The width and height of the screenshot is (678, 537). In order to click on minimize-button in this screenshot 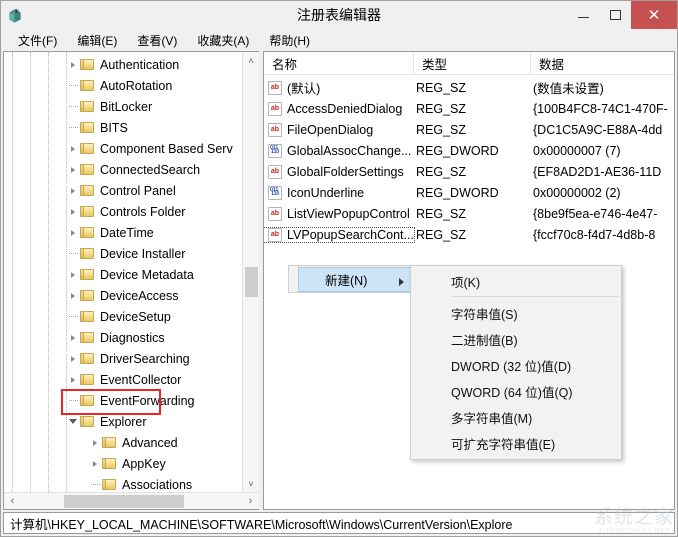, I will do `click(583, 15)`.